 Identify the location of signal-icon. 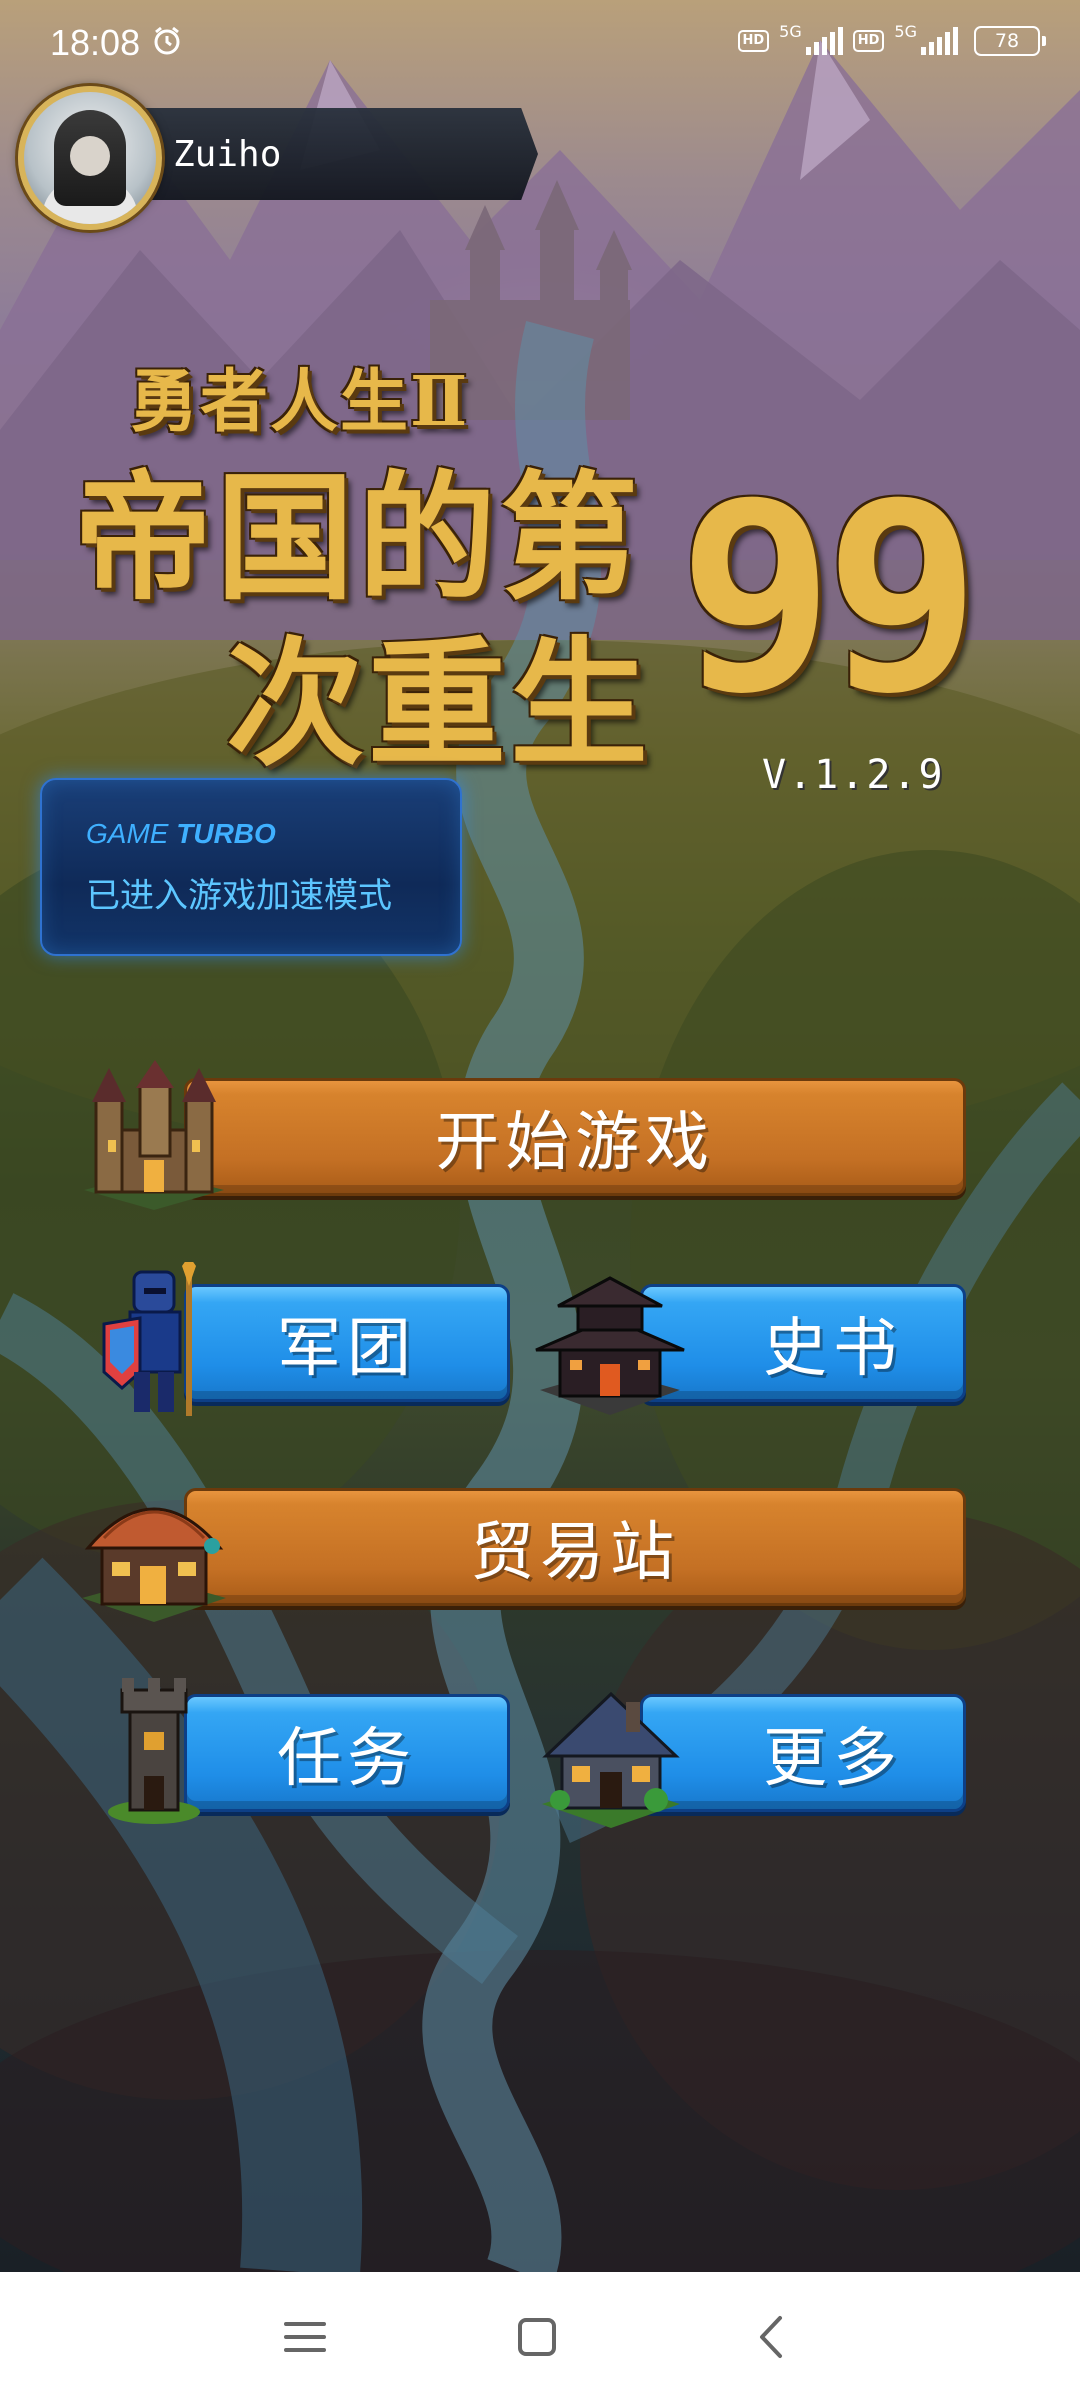
(824, 41).